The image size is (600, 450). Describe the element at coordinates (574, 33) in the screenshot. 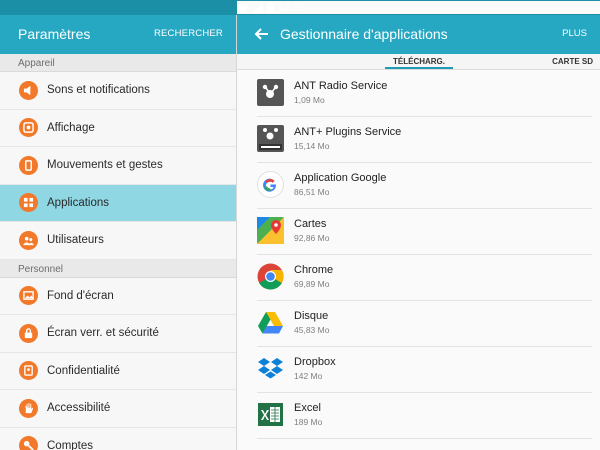

I see `more-button: PLUS` at that location.